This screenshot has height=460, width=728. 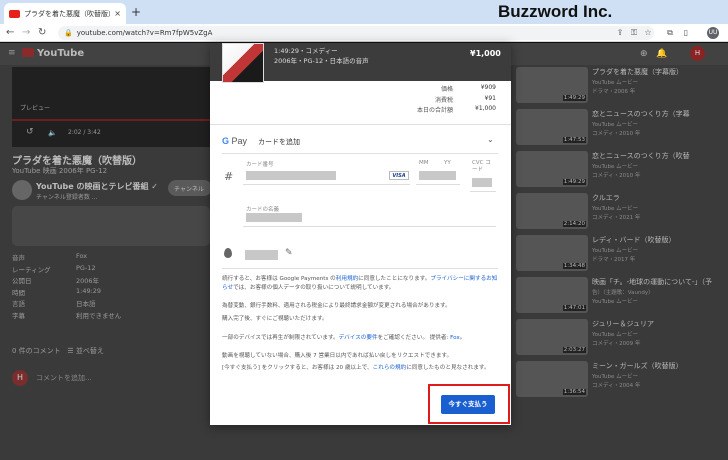 What do you see at coordinates (616, 344) in the screenshot?
I see `related-meta: コメディ・2009 年` at bounding box center [616, 344].